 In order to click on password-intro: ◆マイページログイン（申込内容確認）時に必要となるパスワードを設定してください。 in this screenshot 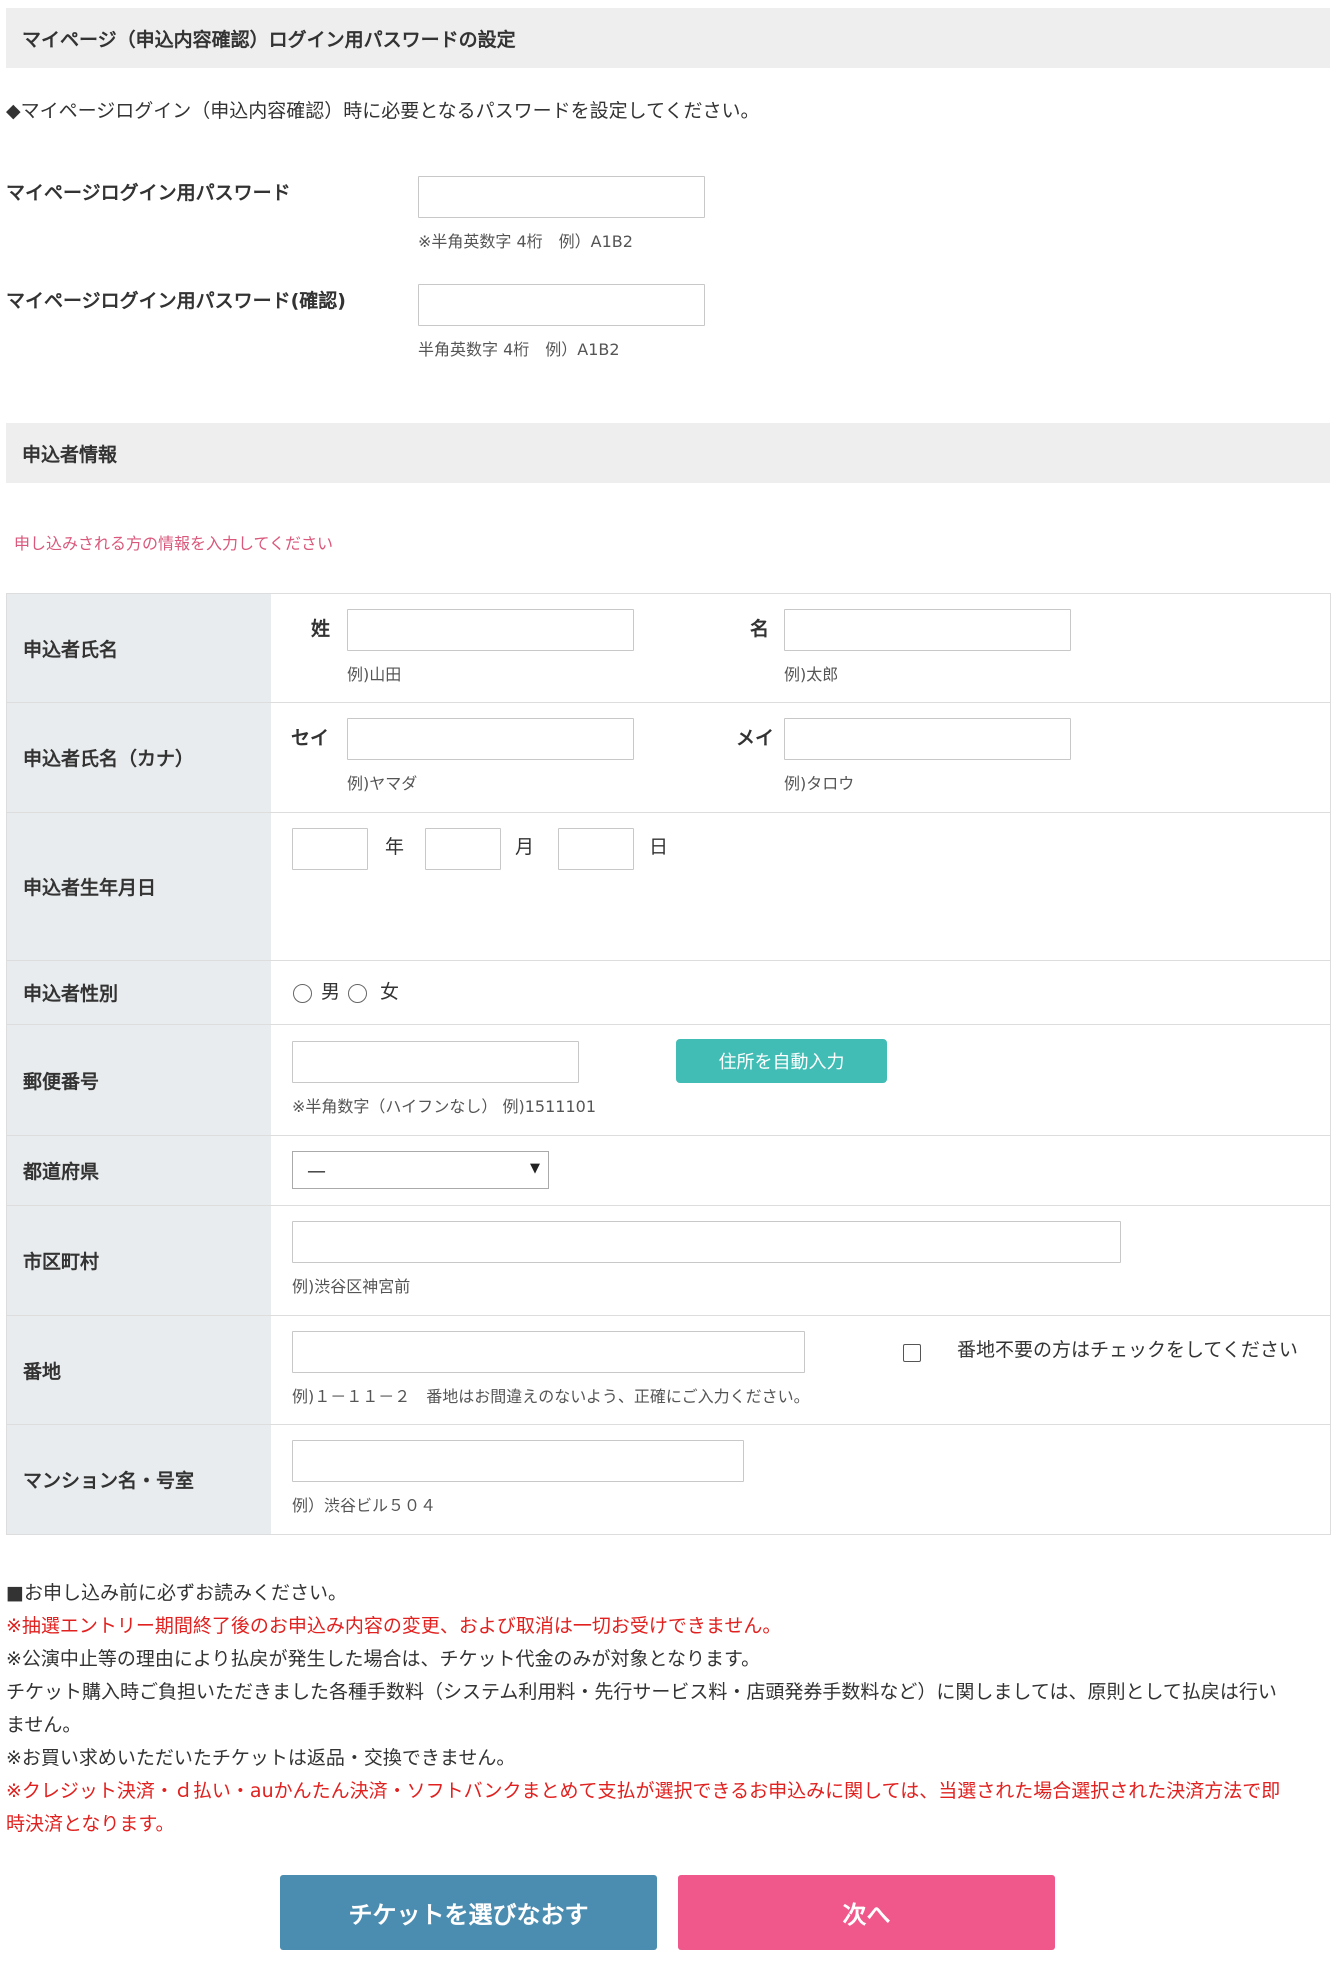, I will do `click(383, 111)`.